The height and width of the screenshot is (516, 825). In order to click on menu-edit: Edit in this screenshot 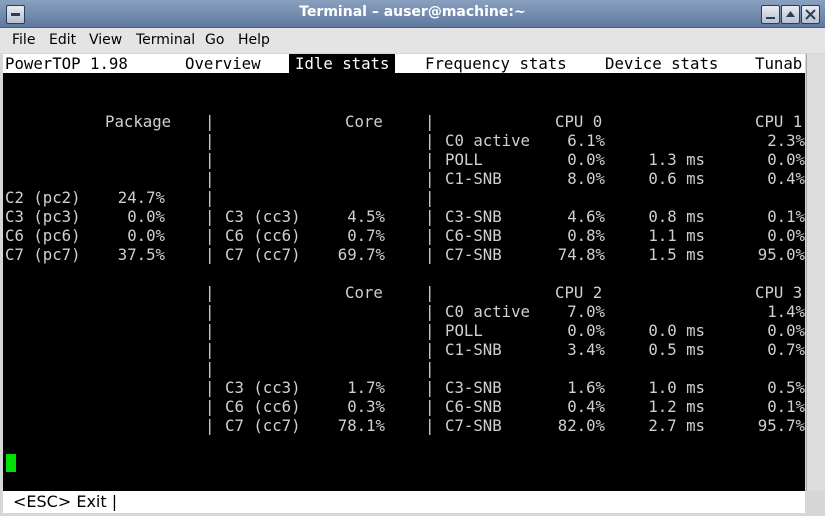, I will do `click(62, 40)`.